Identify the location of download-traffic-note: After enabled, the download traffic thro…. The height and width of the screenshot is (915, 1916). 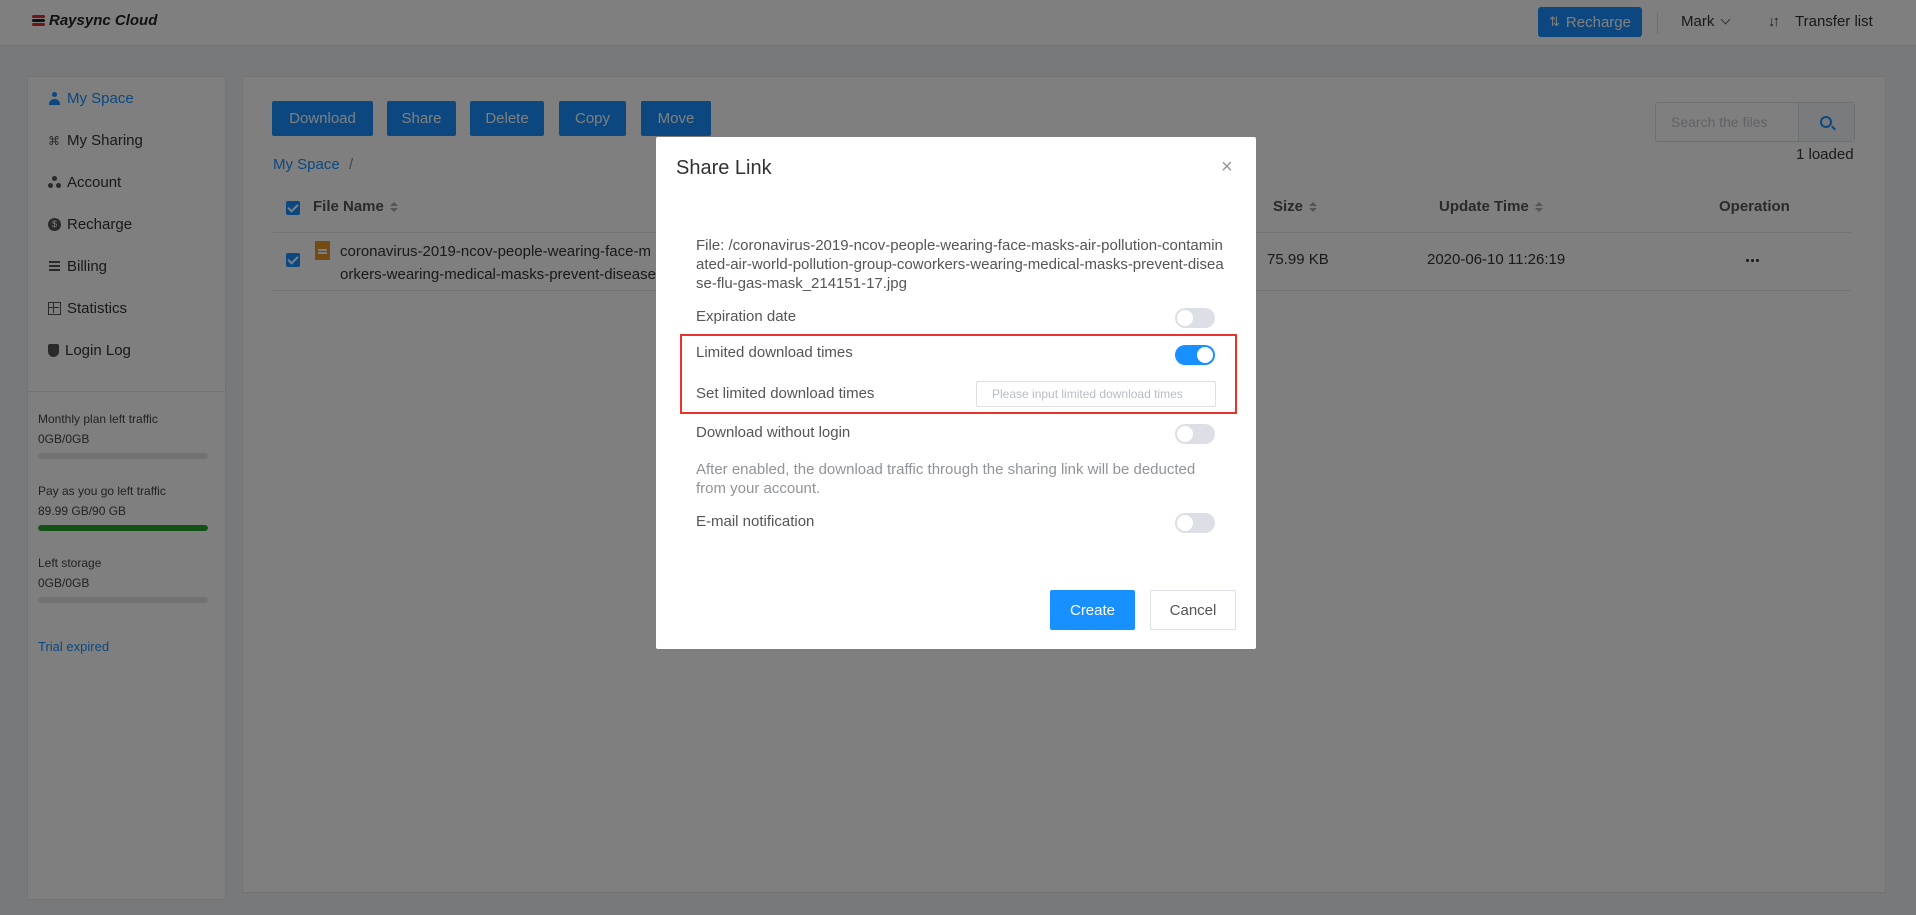
(946, 479).